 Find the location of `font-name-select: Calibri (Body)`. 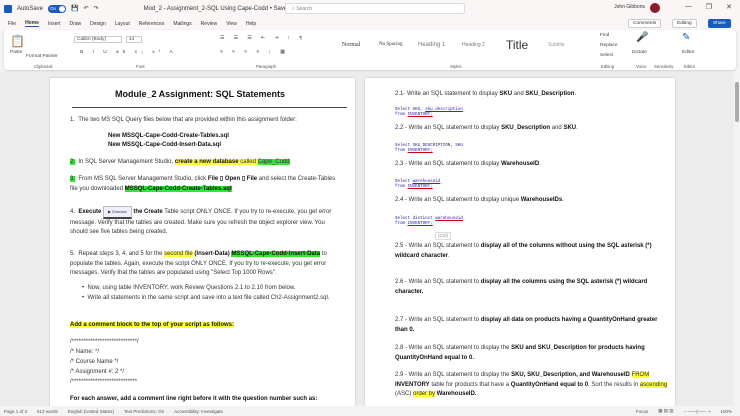

font-name-select: Calibri (Body) is located at coordinates (98, 39).